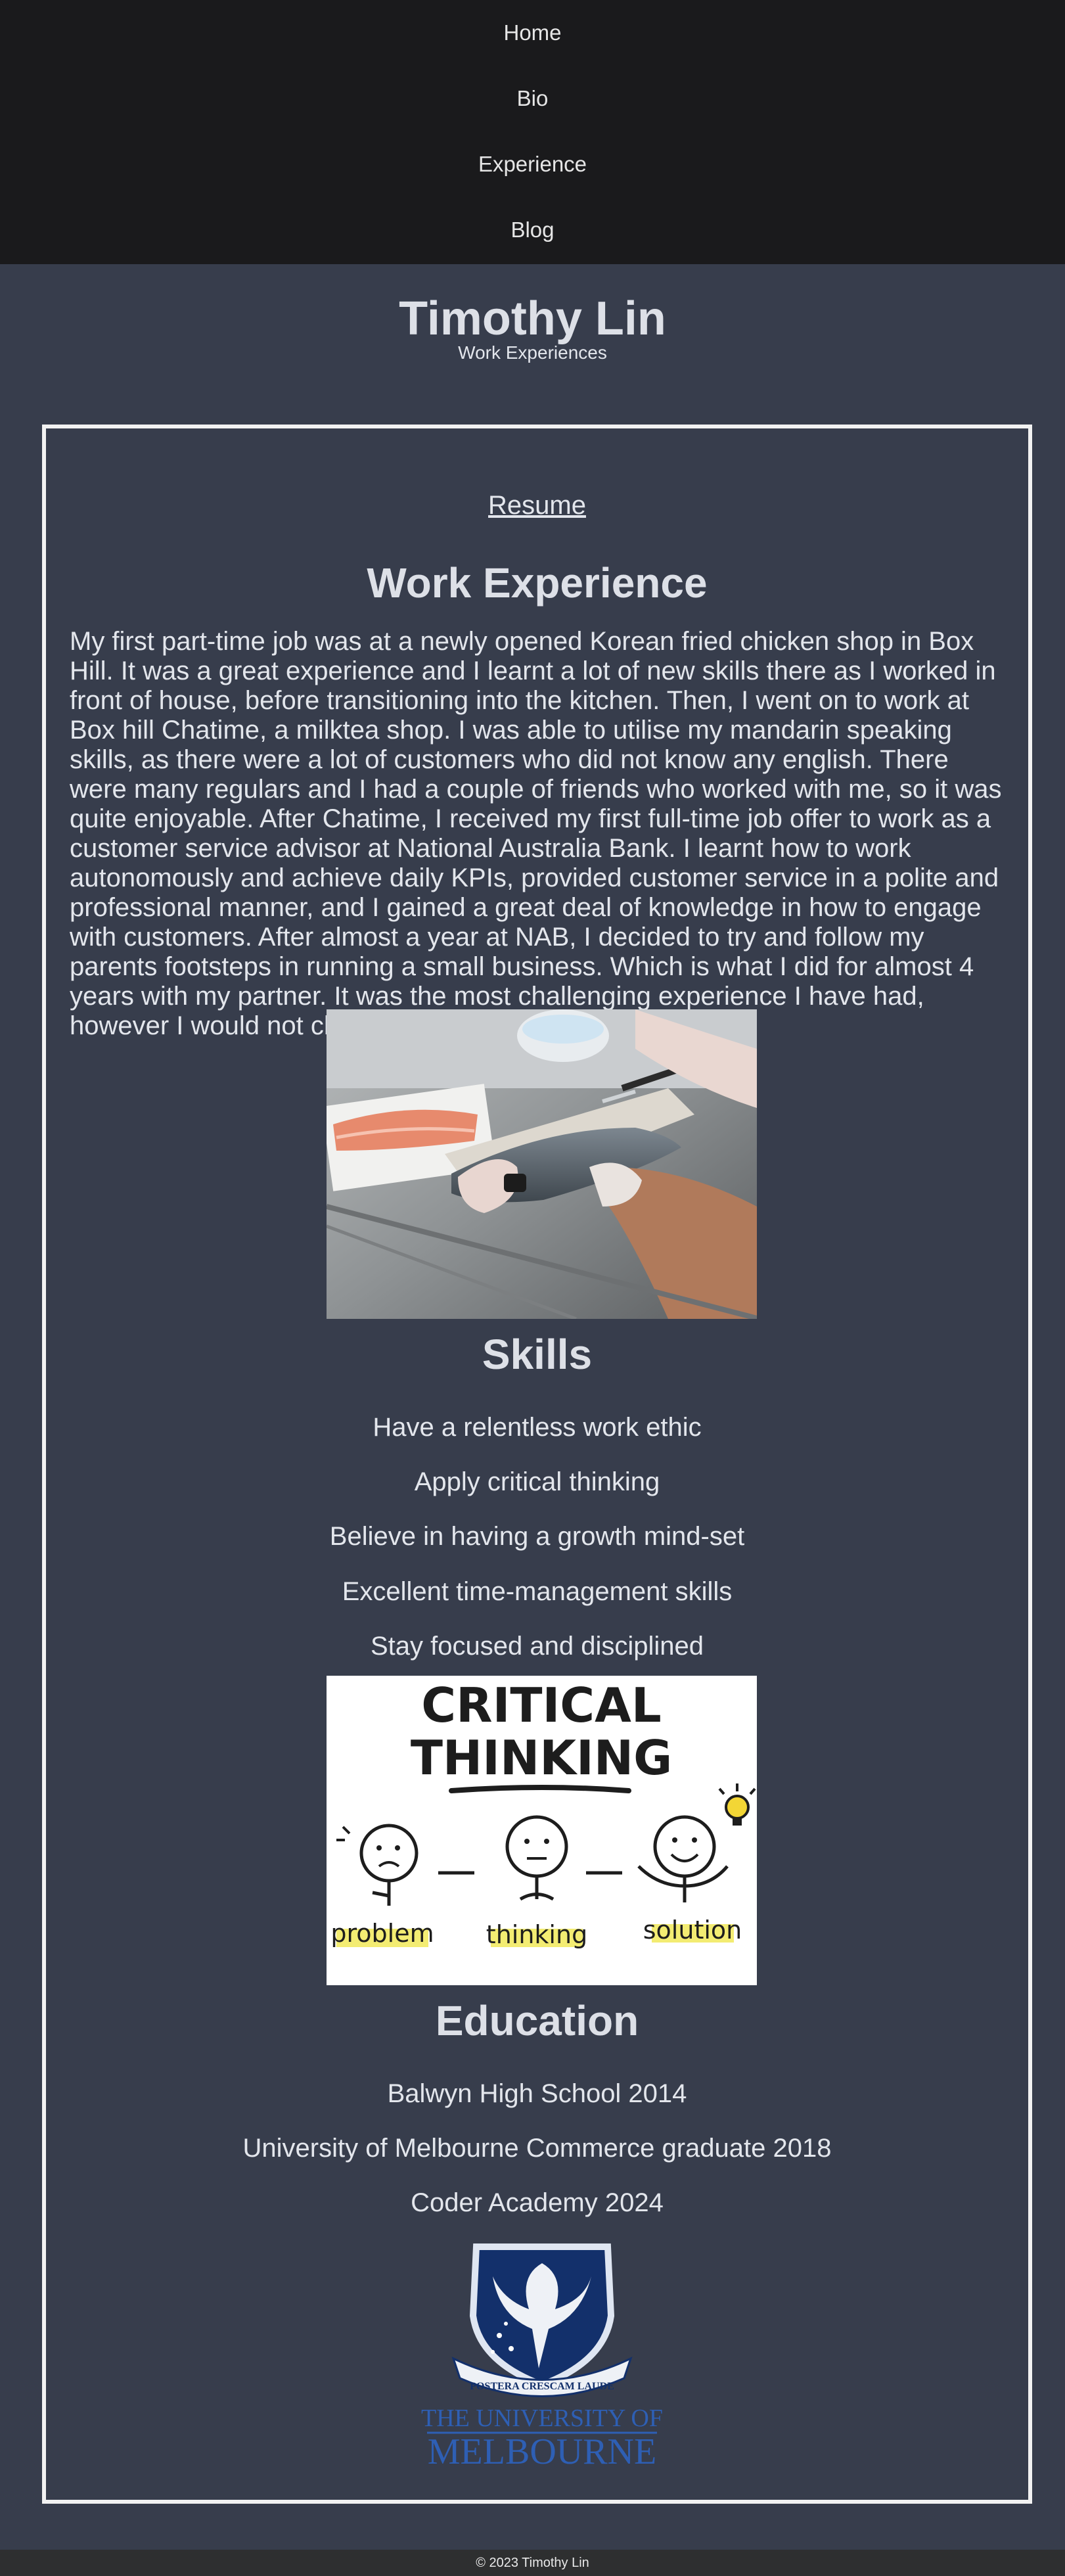 This screenshot has height=2576, width=1065. What do you see at coordinates (532, 33) in the screenshot?
I see `nav-home: Home` at bounding box center [532, 33].